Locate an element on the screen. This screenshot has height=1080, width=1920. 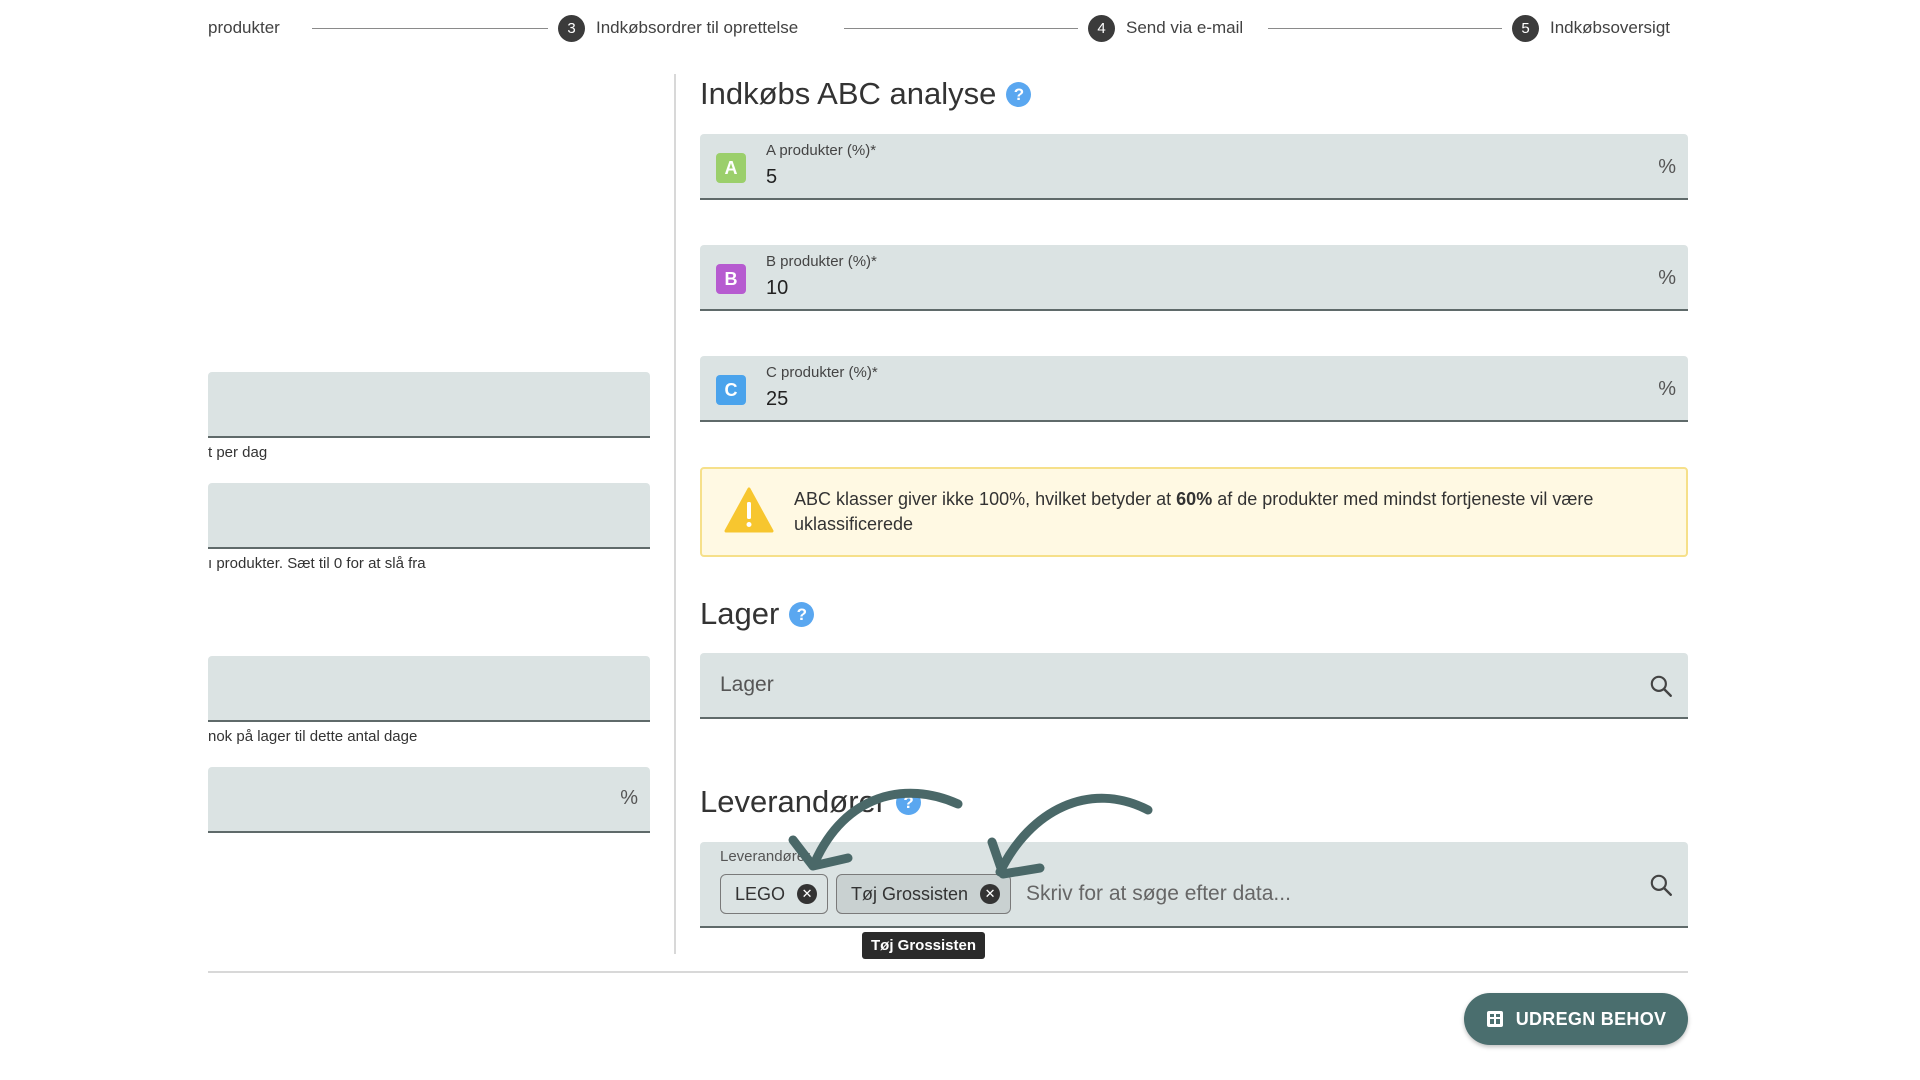
abc-field-a: A A produkter (%)* 5 % is located at coordinates (1194, 167).